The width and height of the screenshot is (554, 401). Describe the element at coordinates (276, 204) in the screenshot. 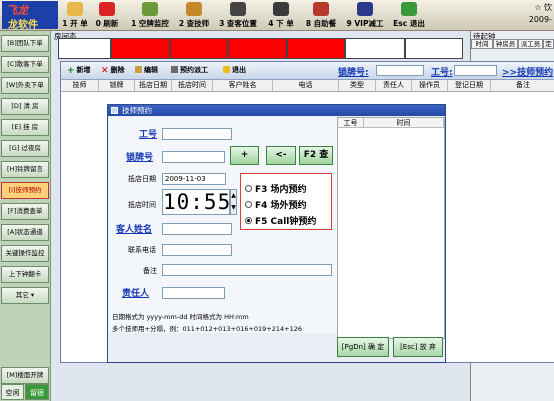

I see `option-offsite-reservation: F4 场外预约` at that location.